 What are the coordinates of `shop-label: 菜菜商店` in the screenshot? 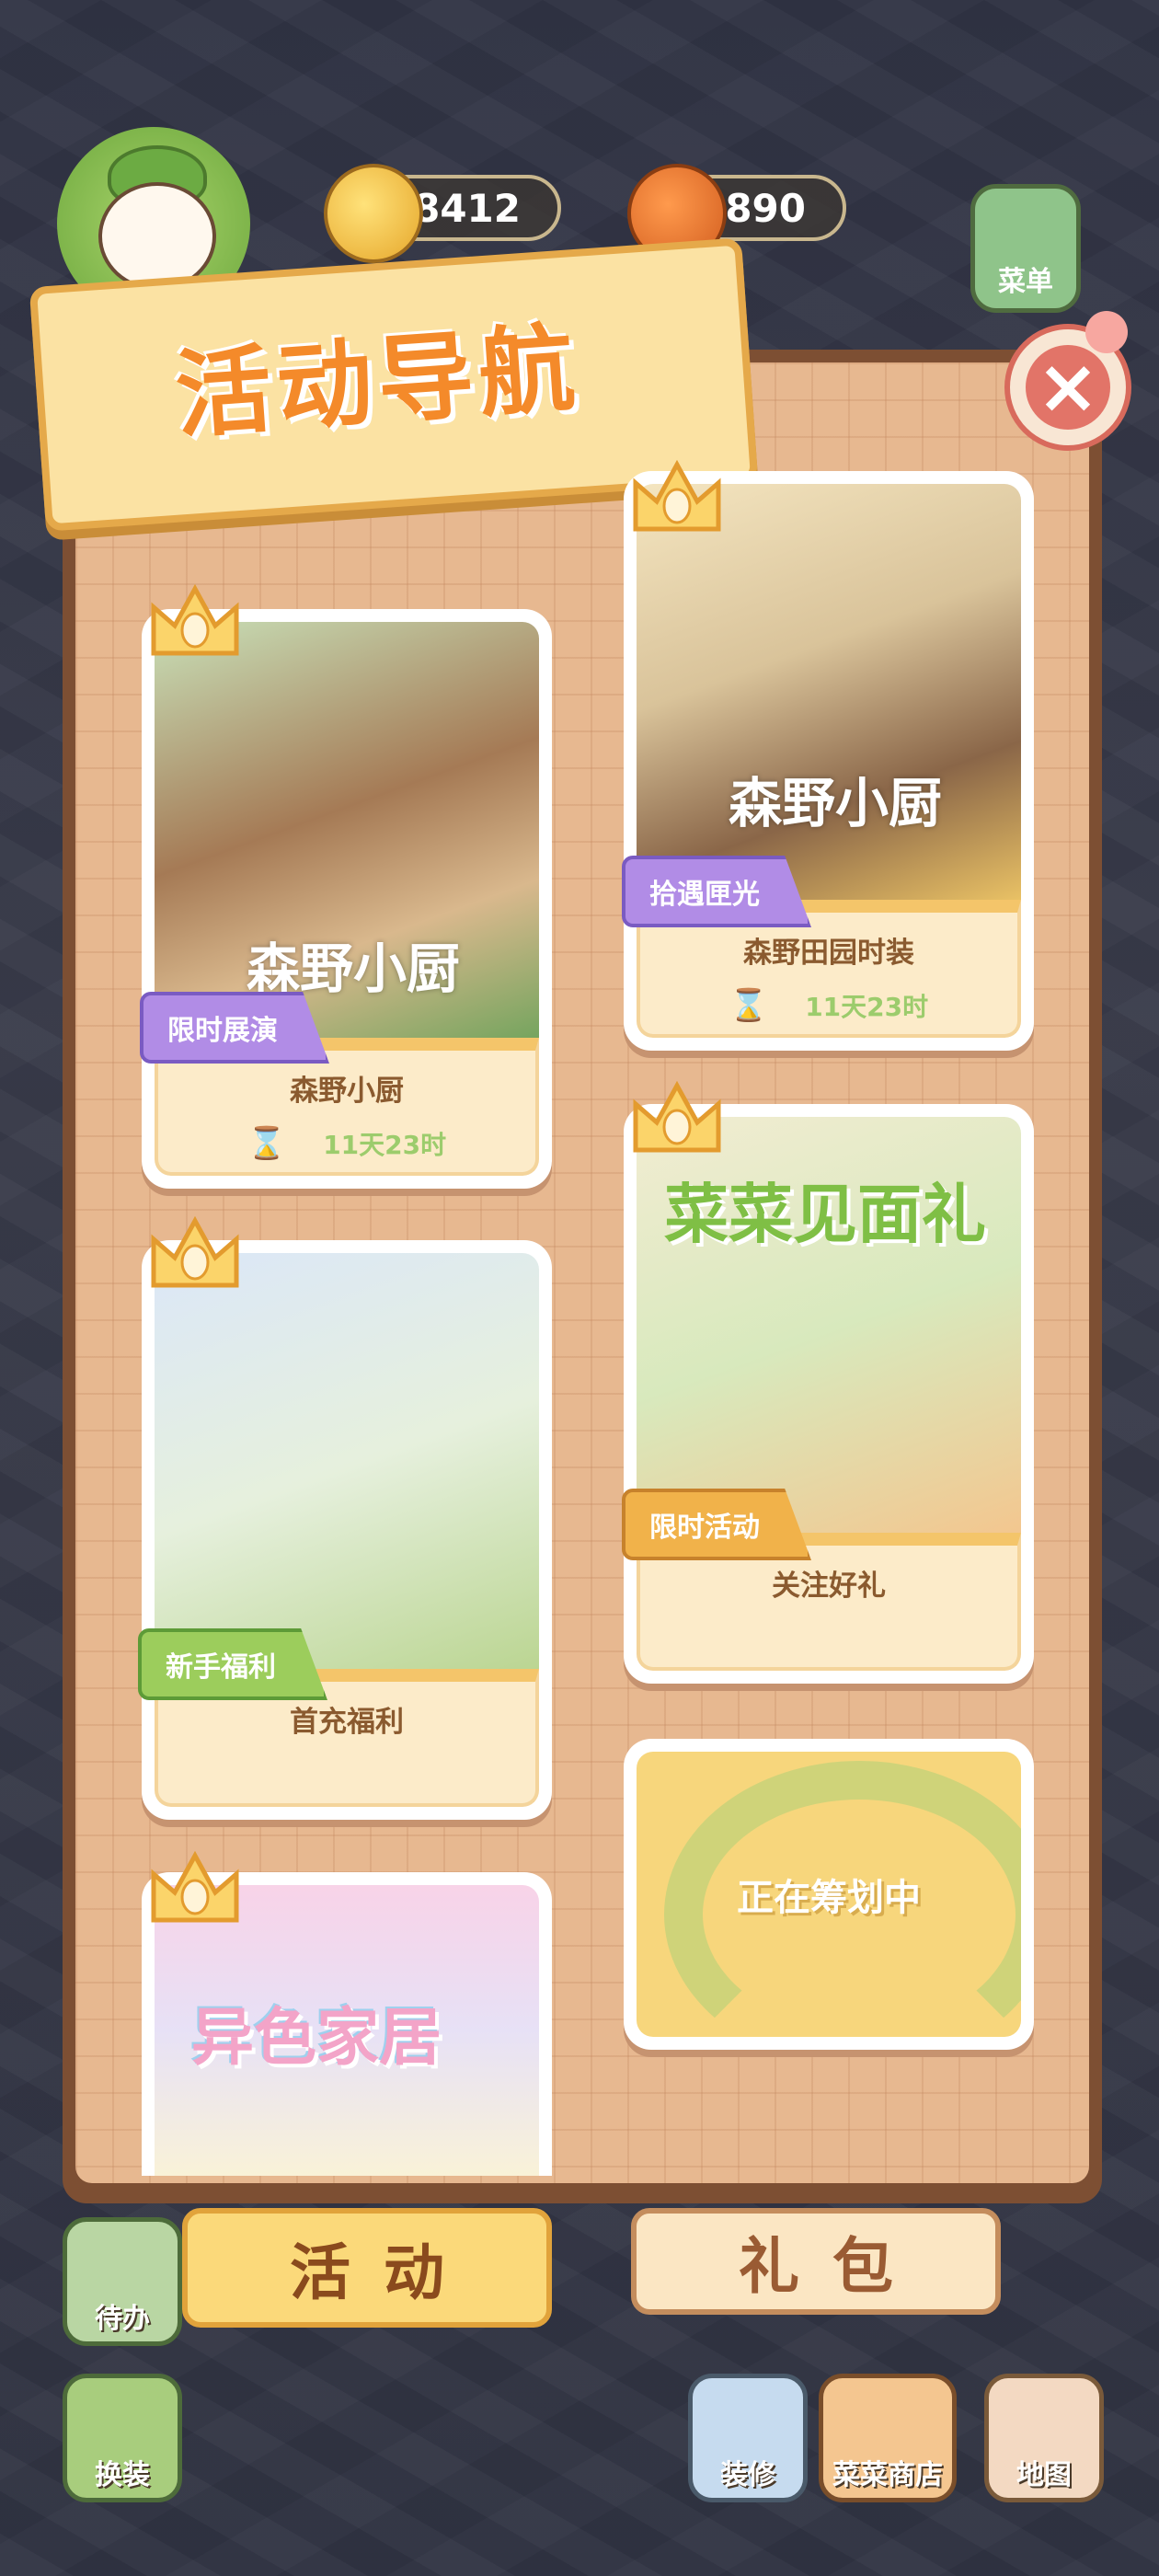 It's located at (887, 2475).